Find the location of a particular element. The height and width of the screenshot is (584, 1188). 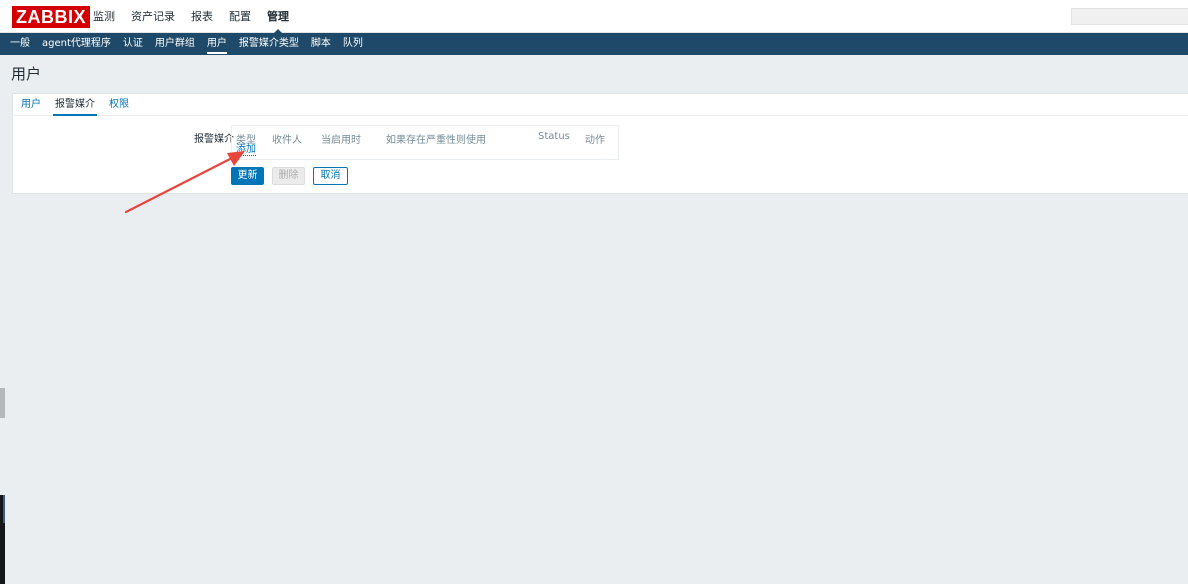

subnav-user-groups: 用户群组 is located at coordinates (175, 44).